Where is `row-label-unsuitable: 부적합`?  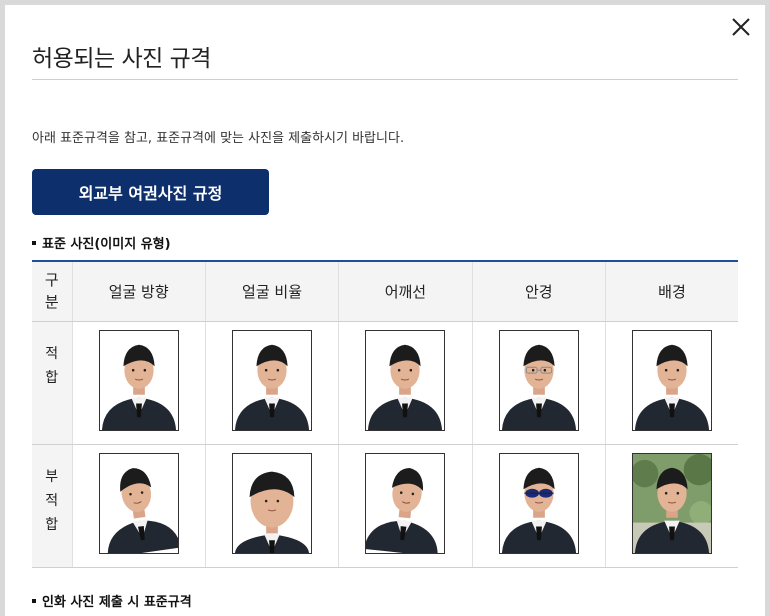
row-label-unsuitable: 부적합 is located at coordinates (52, 506).